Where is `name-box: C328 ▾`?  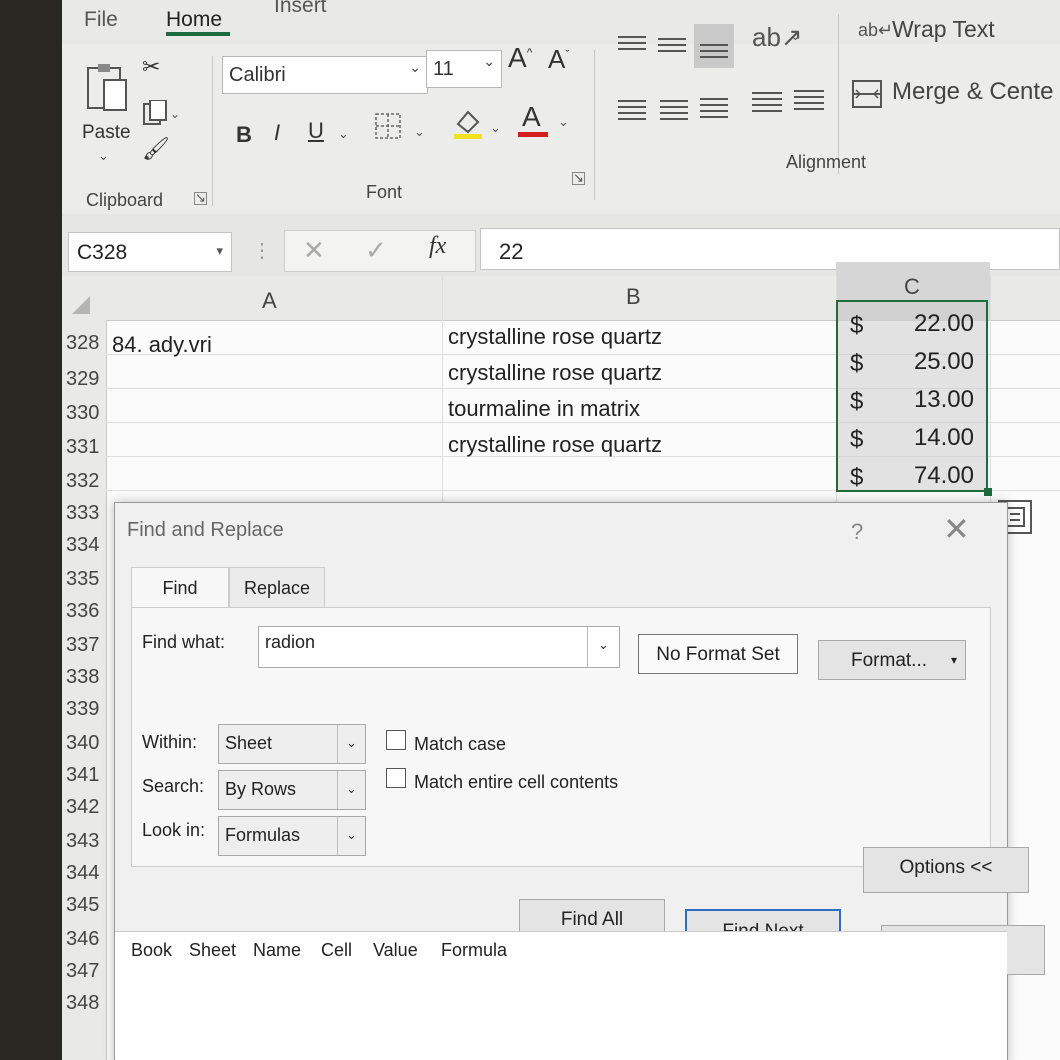 name-box: C328 ▾ is located at coordinates (150, 252).